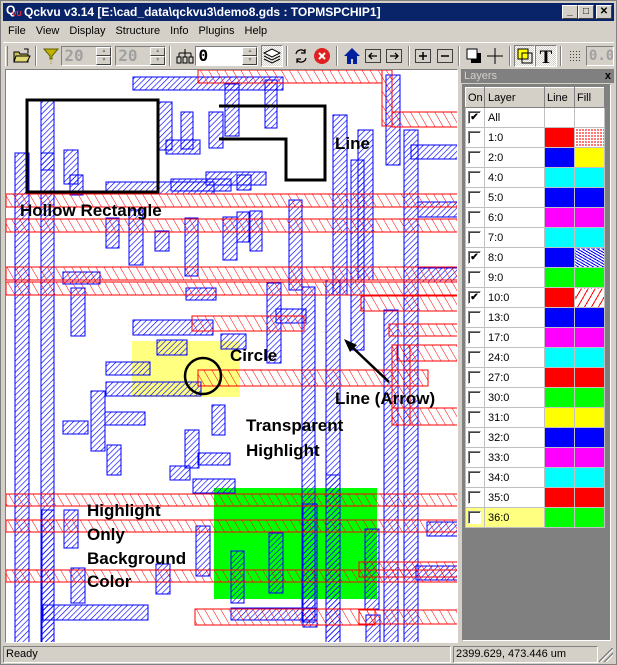 This screenshot has height=665, width=617. I want to click on layer-row: 35:0, so click(535, 497).